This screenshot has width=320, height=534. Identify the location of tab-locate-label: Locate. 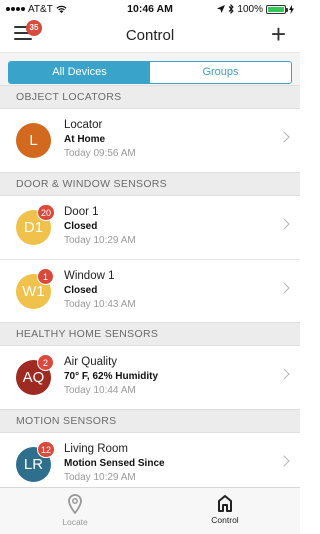
(75, 522).